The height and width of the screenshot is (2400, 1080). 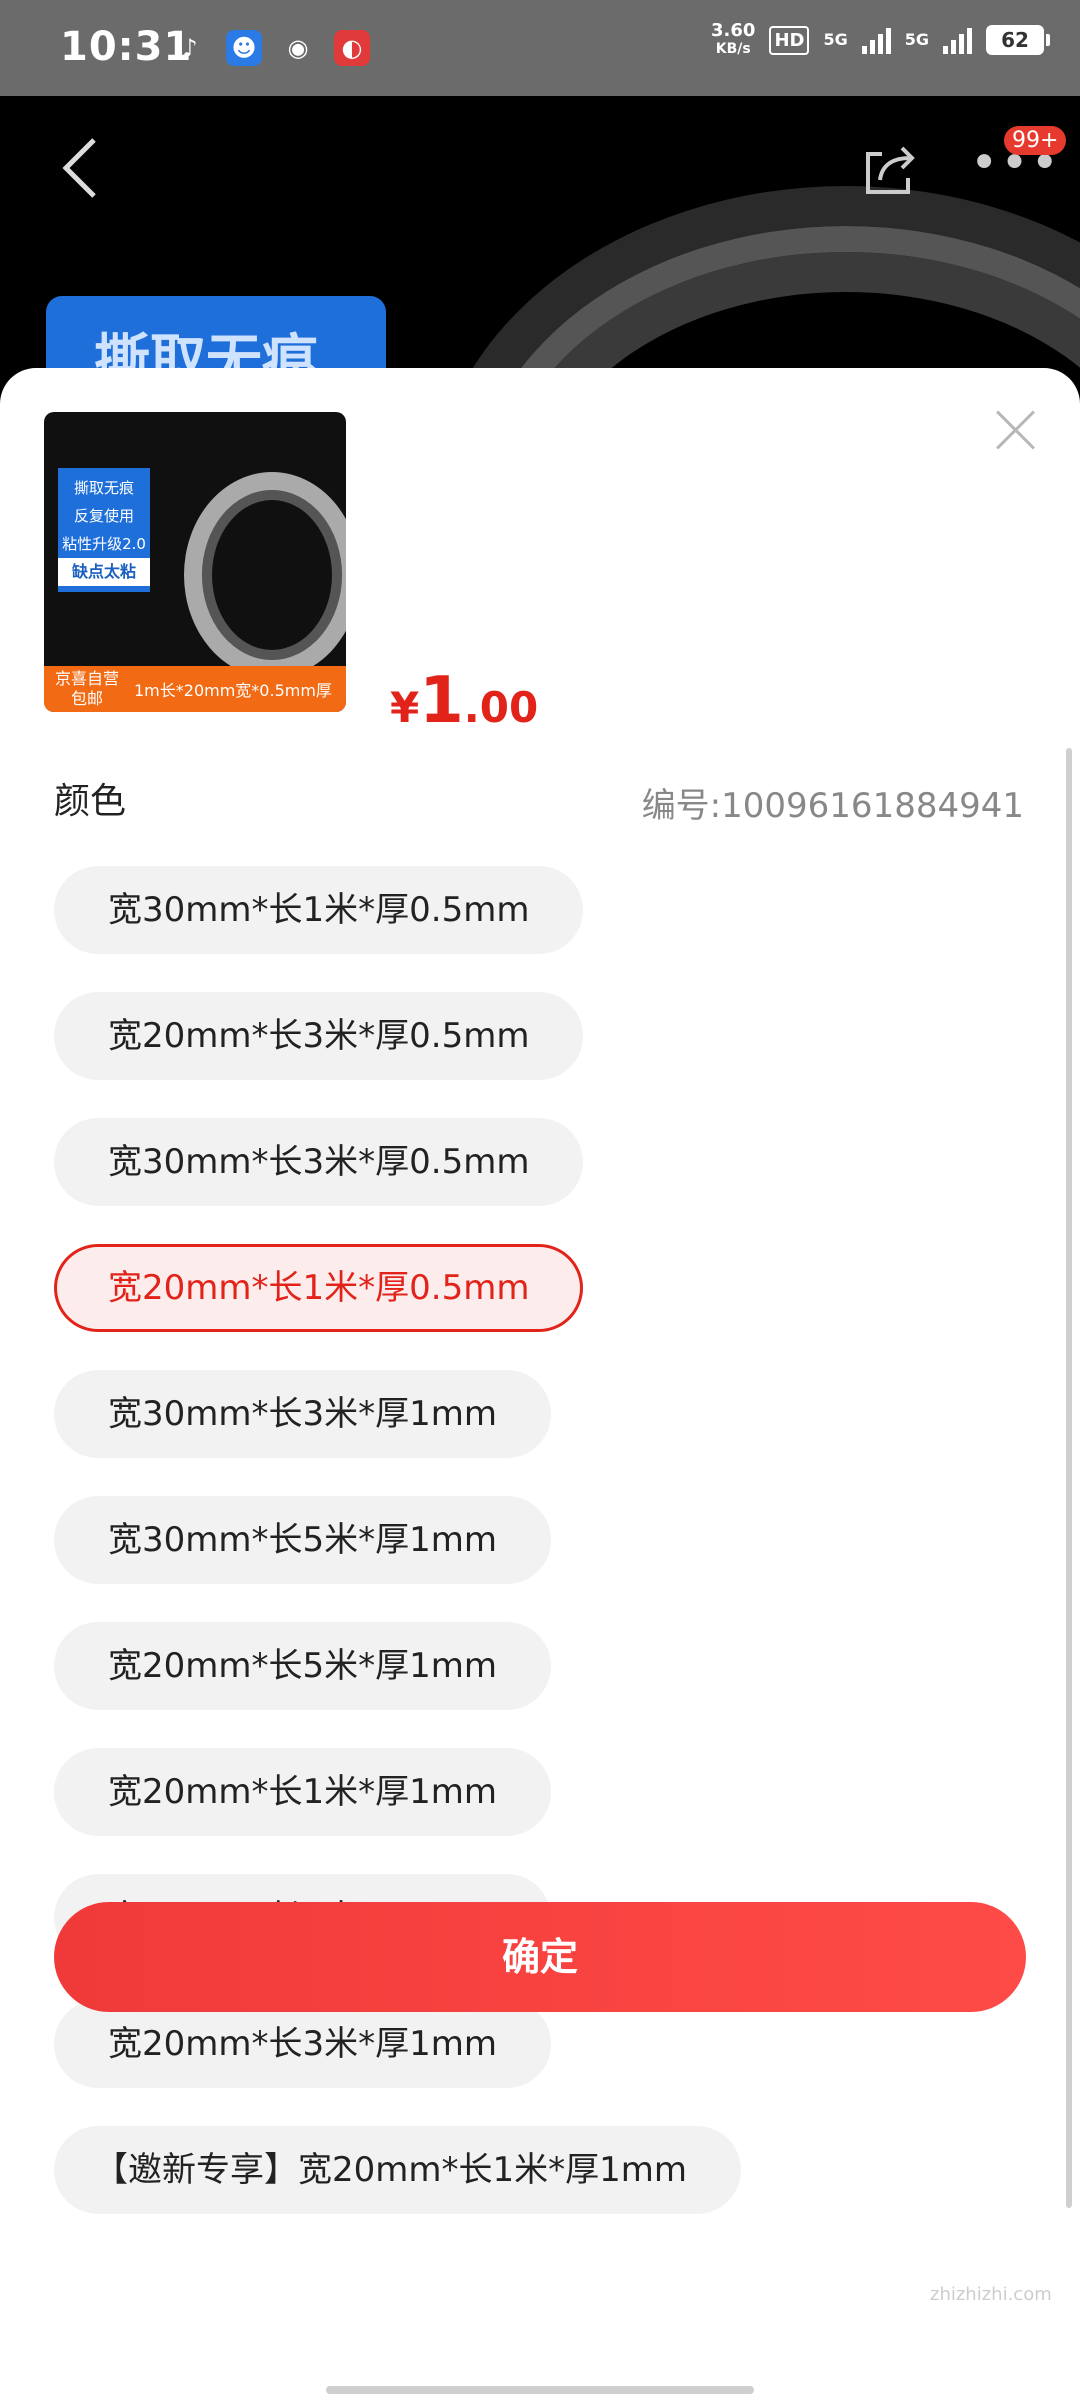 I want to click on product-hero: ••• 99+ 撕取无痕, so click(x=540, y=246).